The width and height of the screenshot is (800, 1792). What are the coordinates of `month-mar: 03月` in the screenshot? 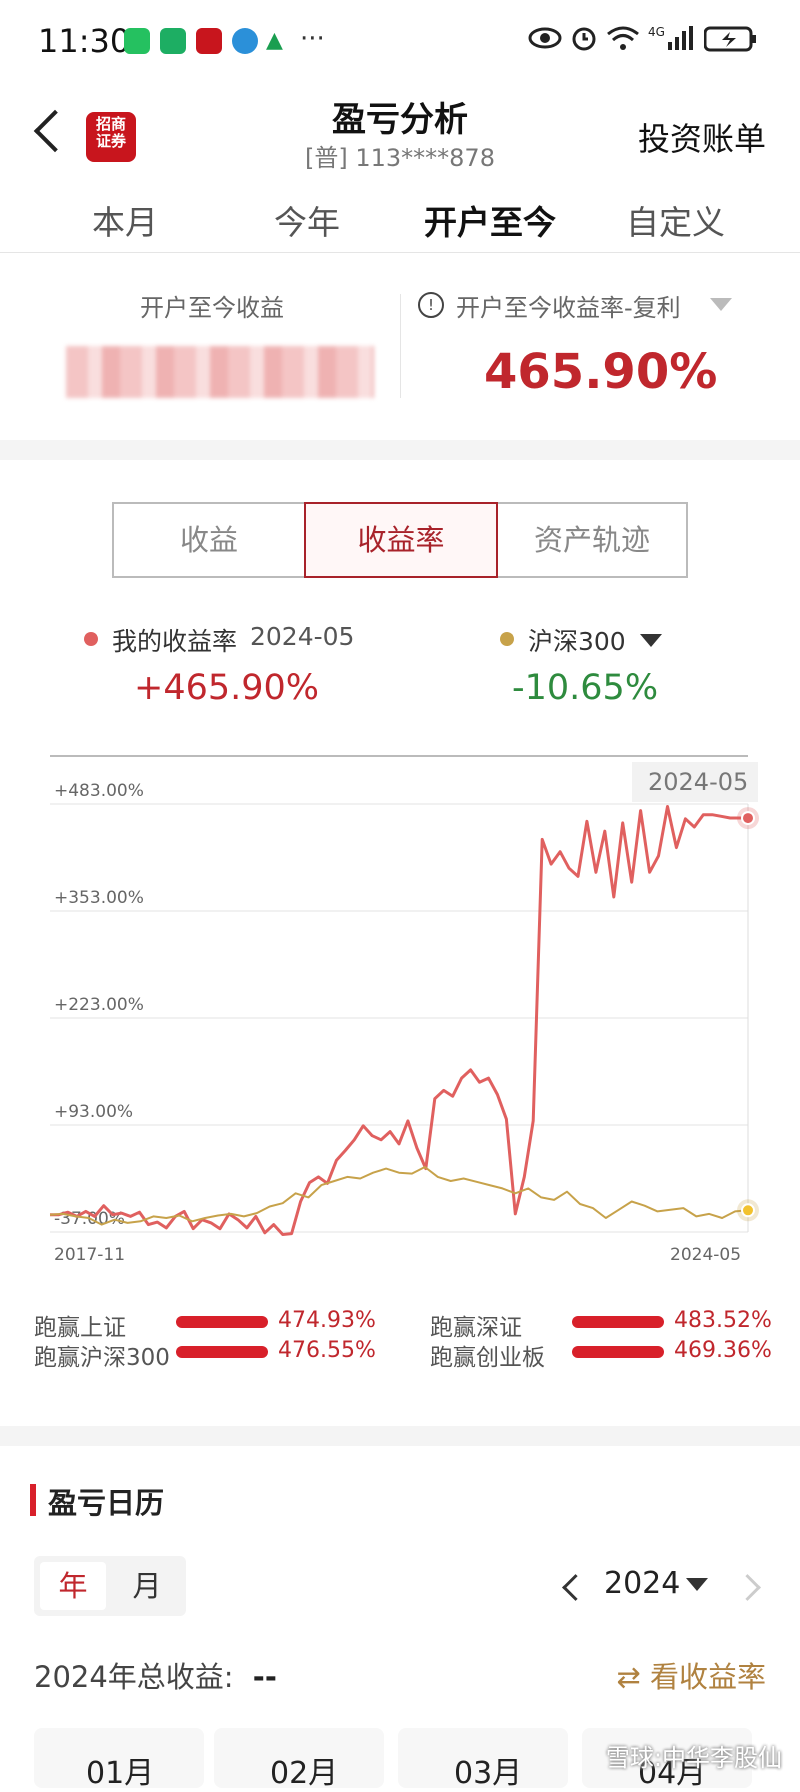 It's located at (488, 1770).